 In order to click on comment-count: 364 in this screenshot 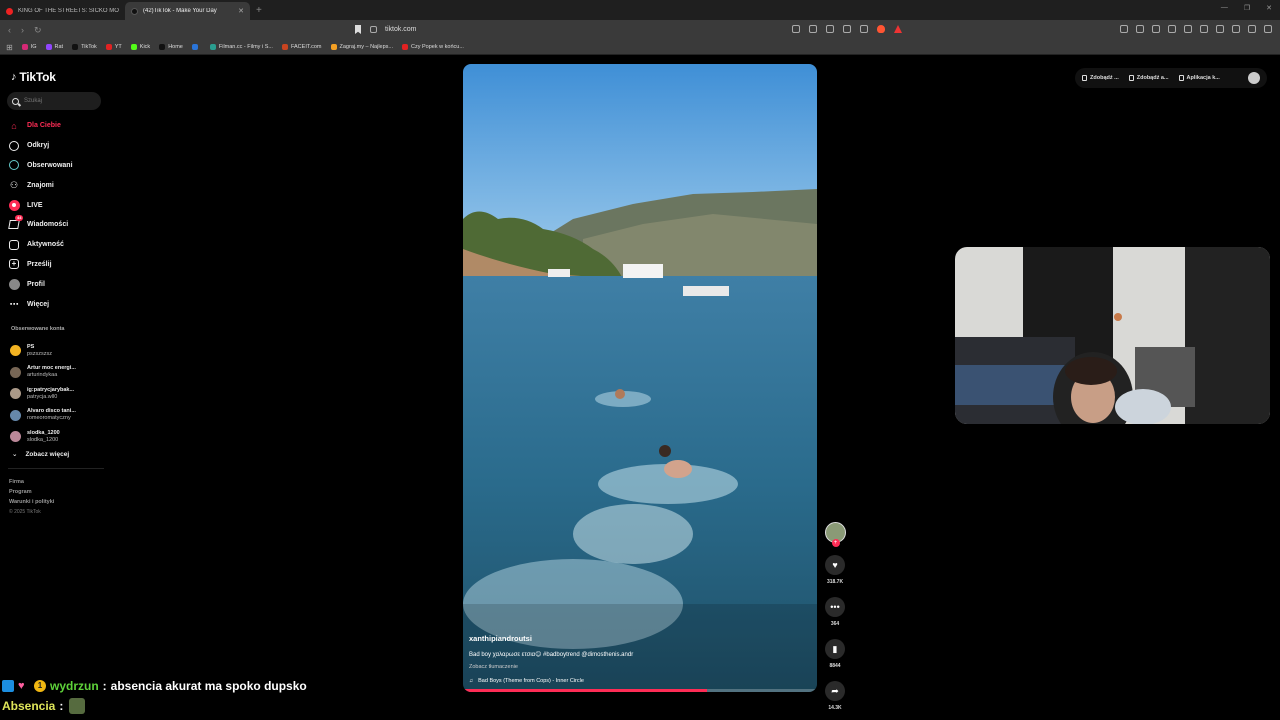, I will do `click(835, 624)`.